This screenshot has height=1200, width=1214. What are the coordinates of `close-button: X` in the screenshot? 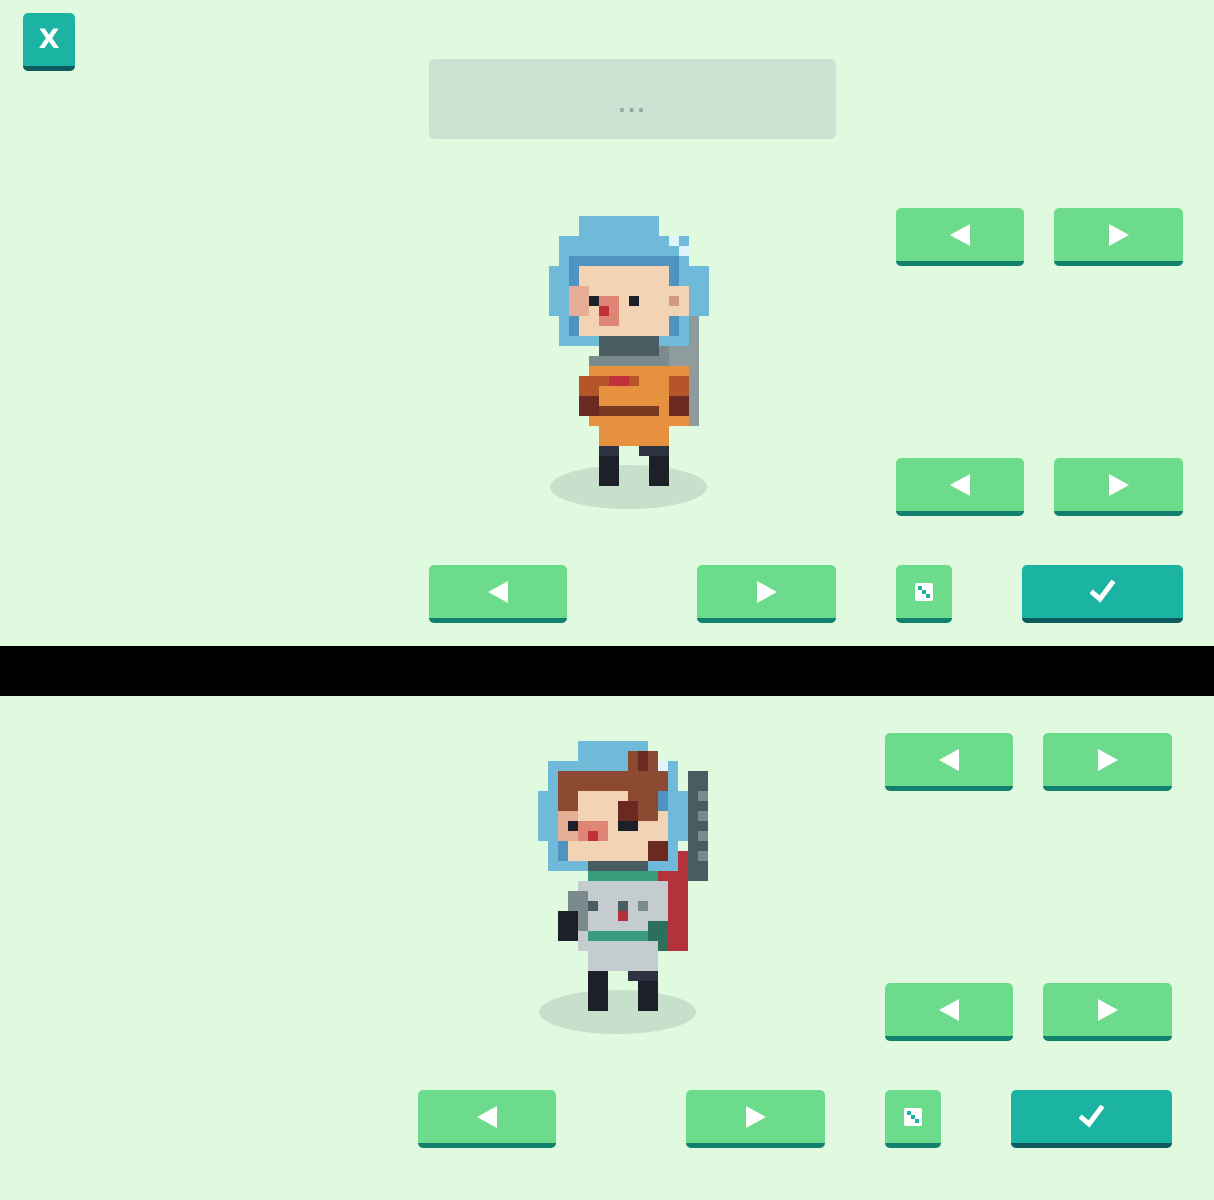 It's located at (49, 42).